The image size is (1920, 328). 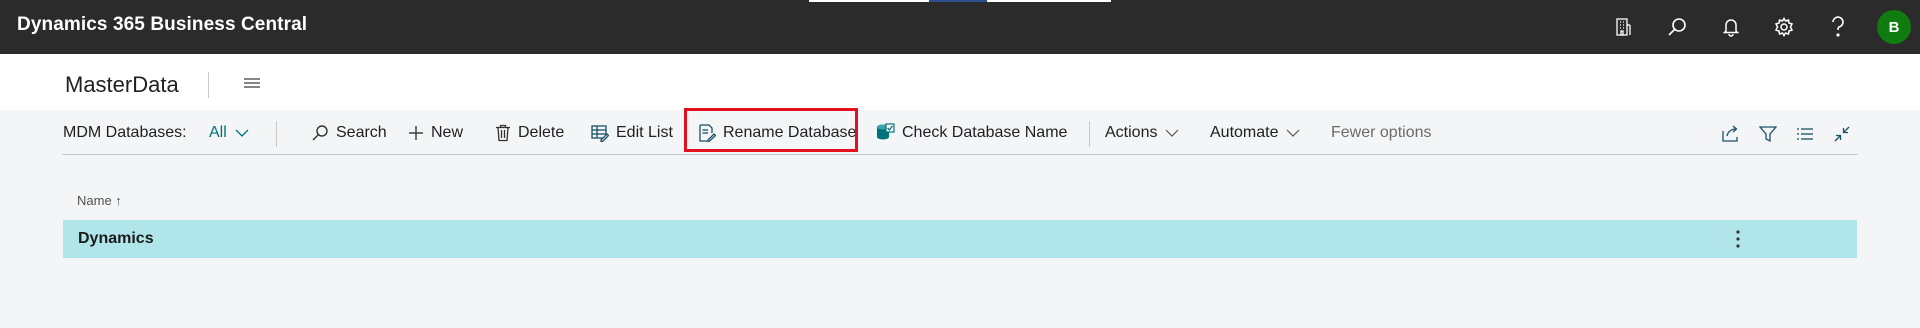 I want to click on list-label-text: MDM Databases:, so click(x=125, y=132).